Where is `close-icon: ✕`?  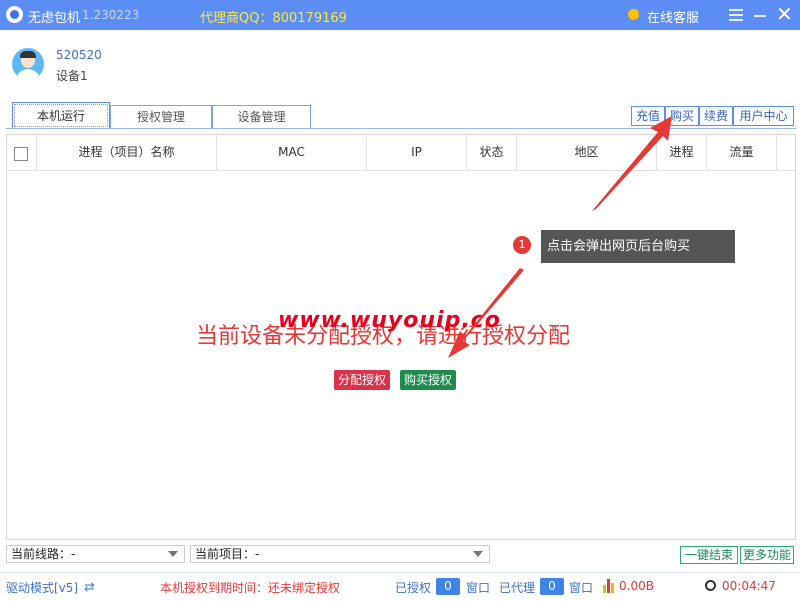 close-icon: ✕ is located at coordinates (784, 14).